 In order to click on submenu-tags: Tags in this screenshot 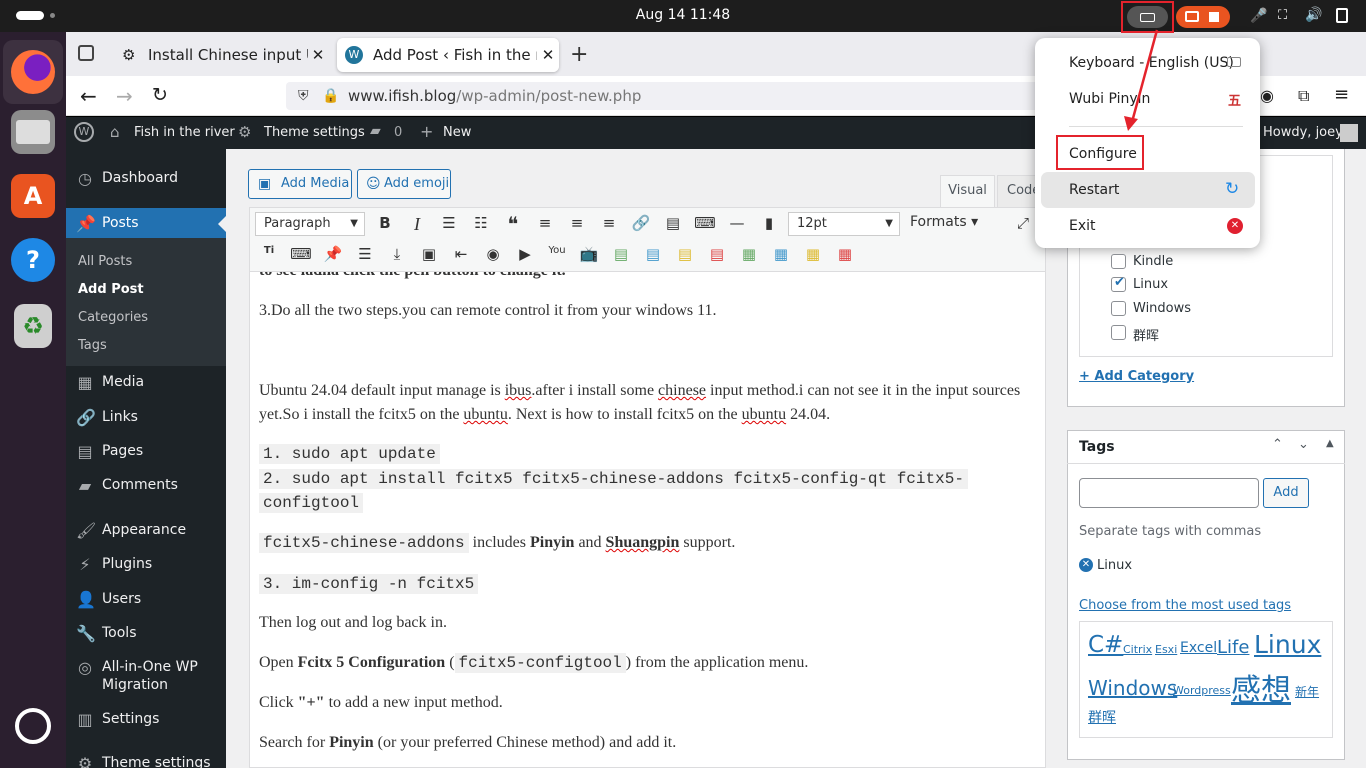, I will do `click(92, 345)`.